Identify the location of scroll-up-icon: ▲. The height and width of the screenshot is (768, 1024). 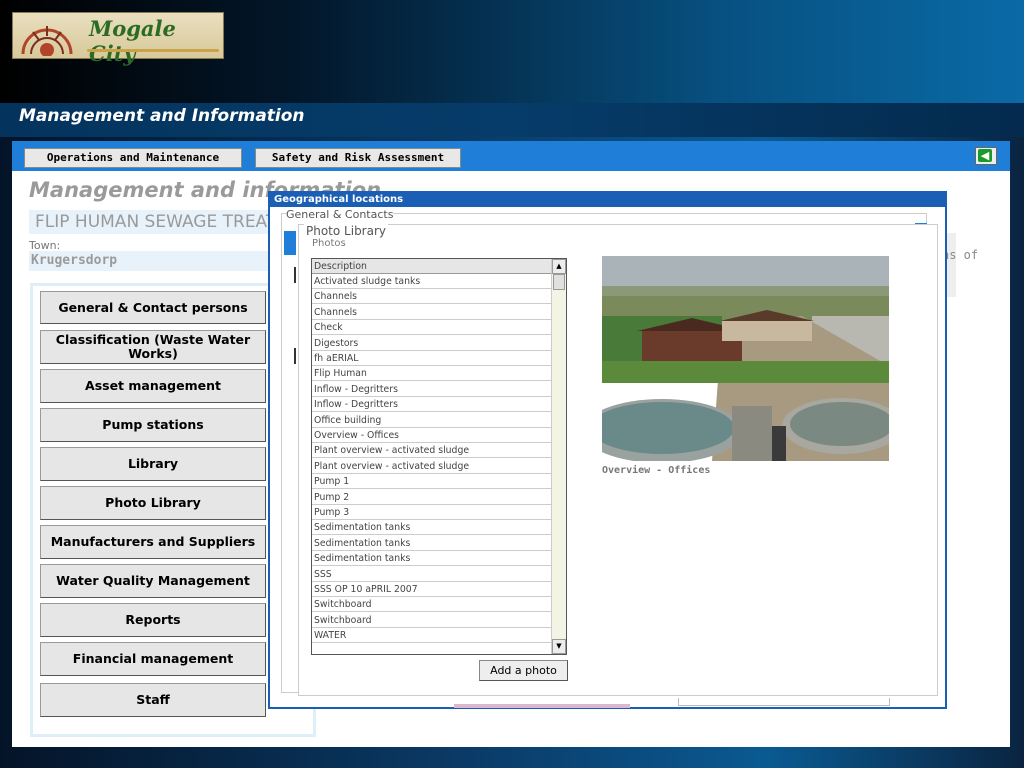
(559, 266).